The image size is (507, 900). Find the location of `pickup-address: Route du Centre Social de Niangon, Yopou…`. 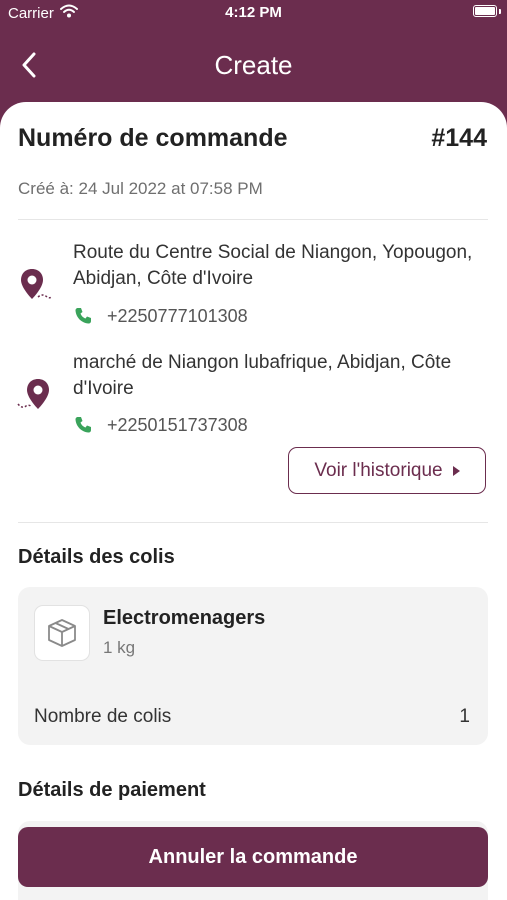

pickup-address: Route du Centre Social de Niangon, Yopou… is located at coordinates (273, 265).